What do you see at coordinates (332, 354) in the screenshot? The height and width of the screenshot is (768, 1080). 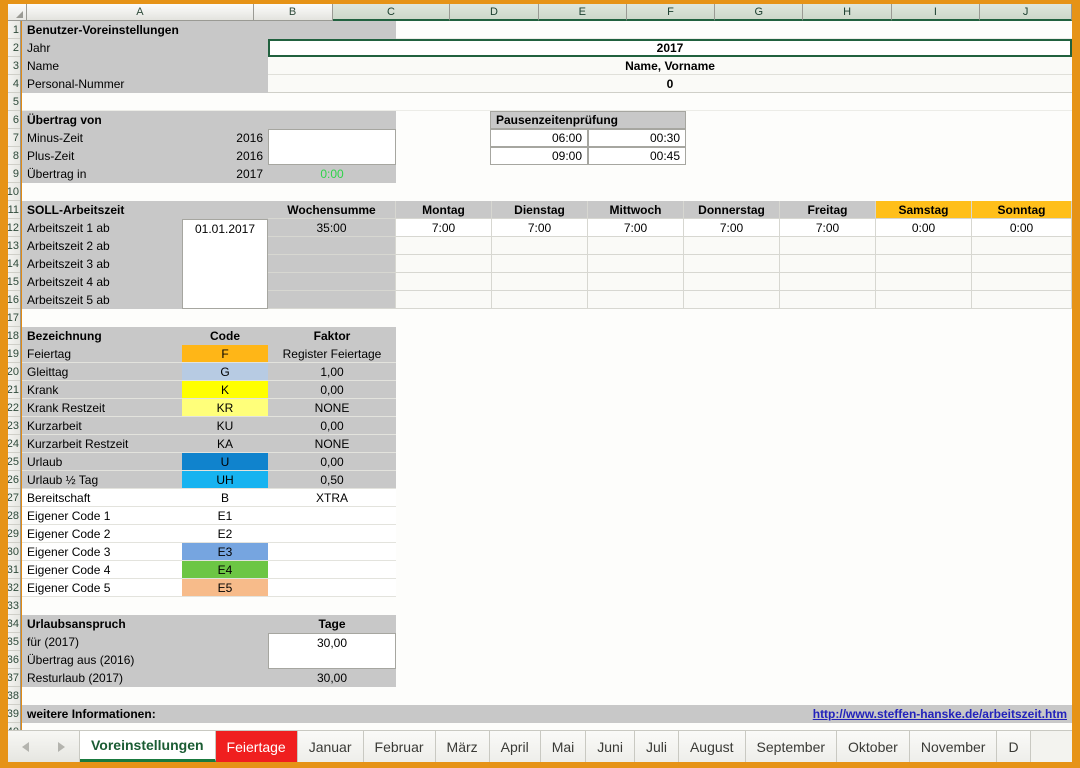 I see `code-row-factor: Register Feiertage` at bounding box center [332, 354].